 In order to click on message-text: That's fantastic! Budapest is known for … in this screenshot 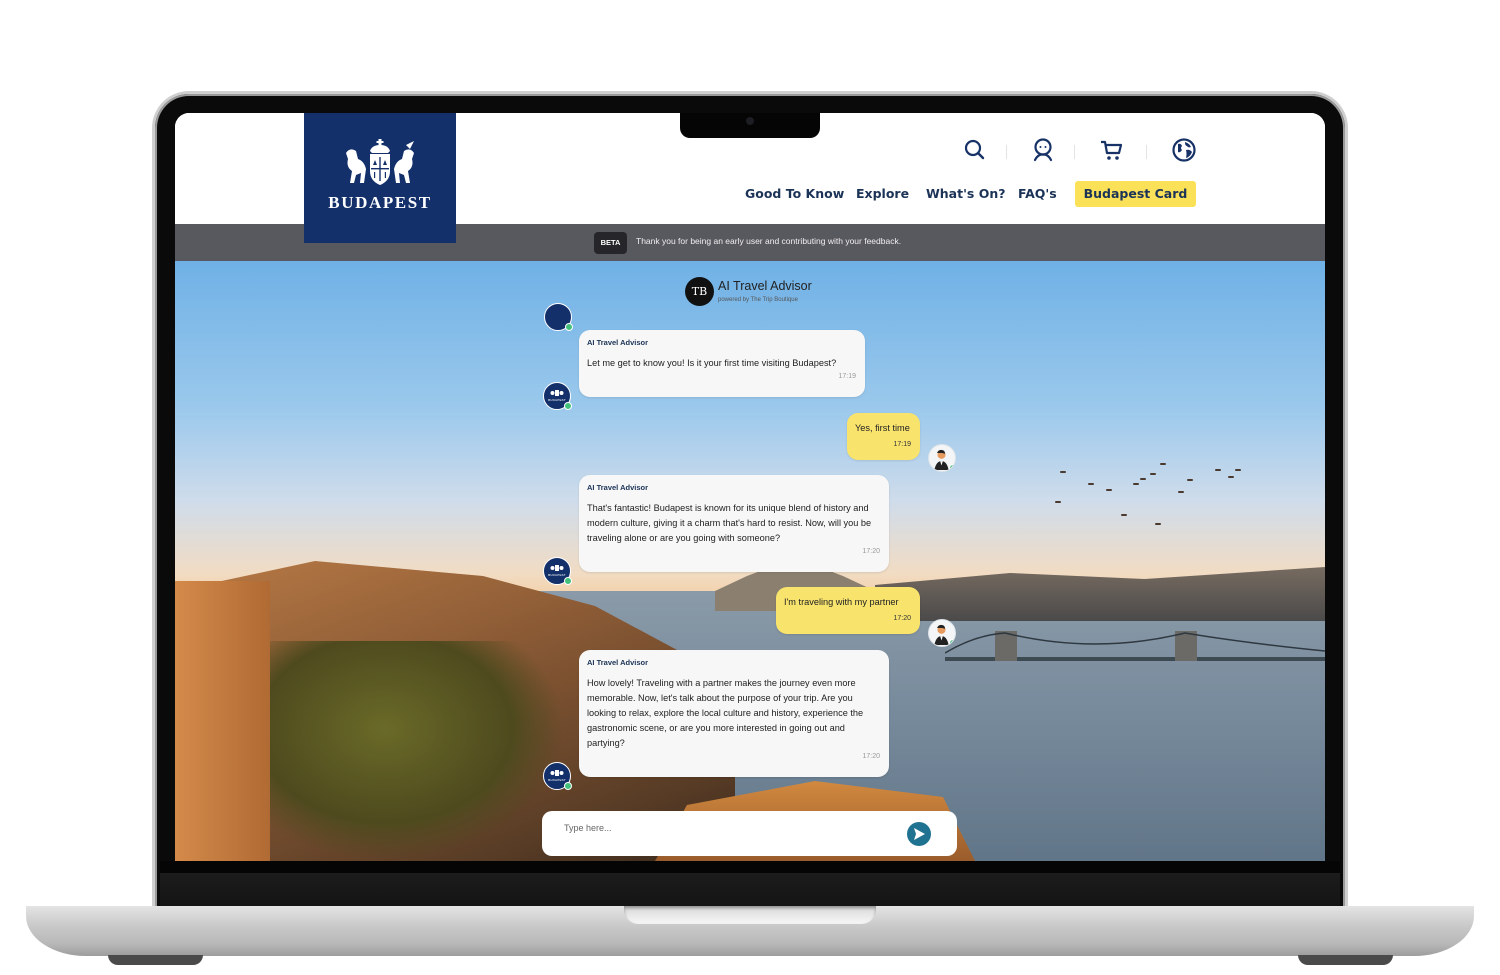, I will do `click(729, 523)`.